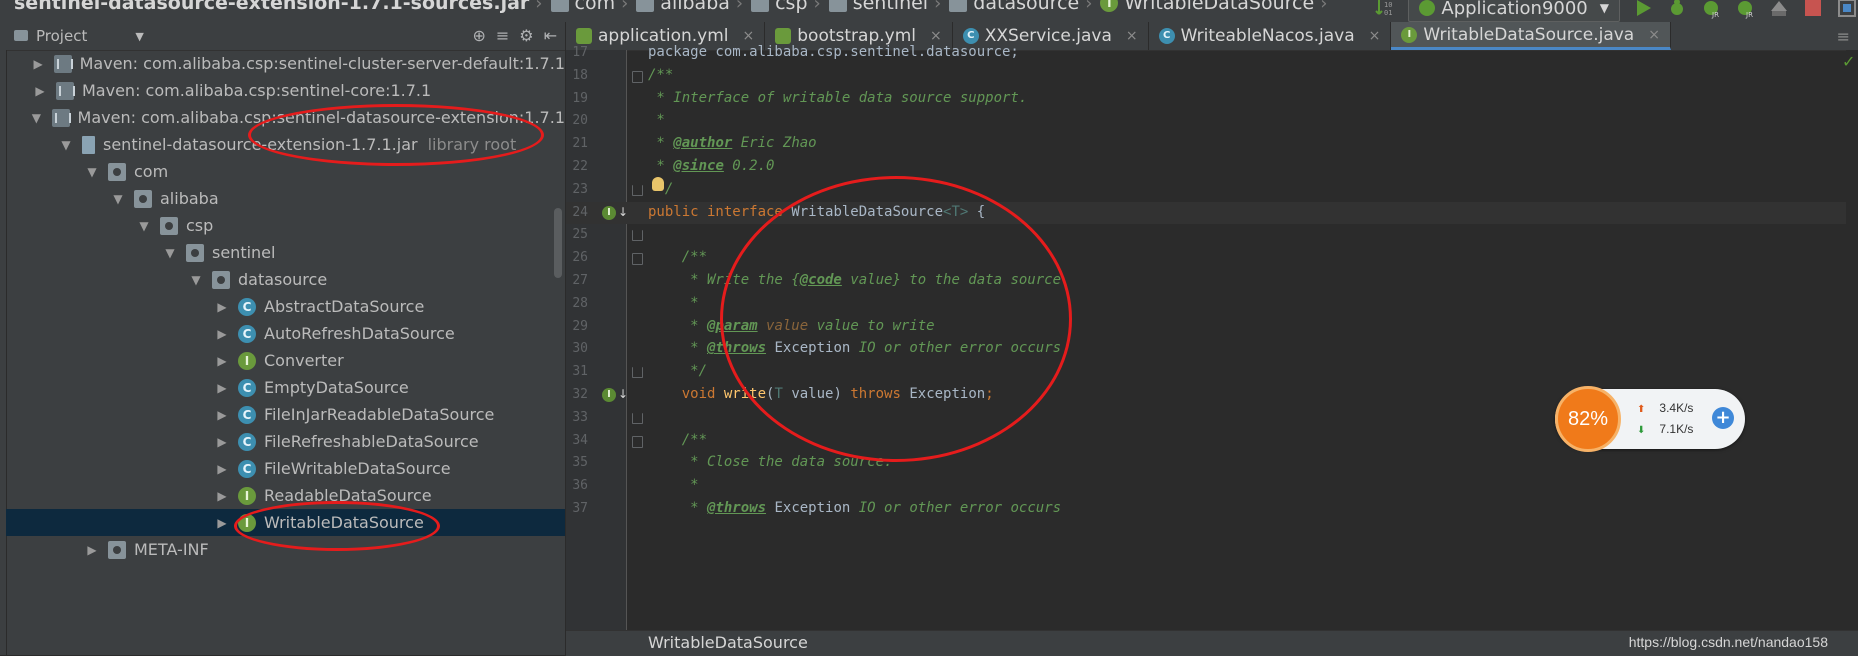  Describe the element at coordinates (1588, 419) in the screenshot. I see `memory-usage-badge: 82%` at that location.